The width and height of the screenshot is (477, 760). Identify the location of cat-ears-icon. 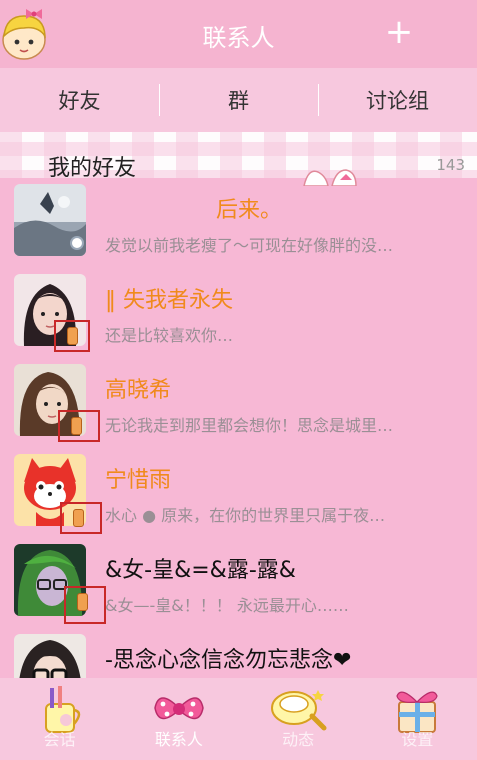
(330, 177).